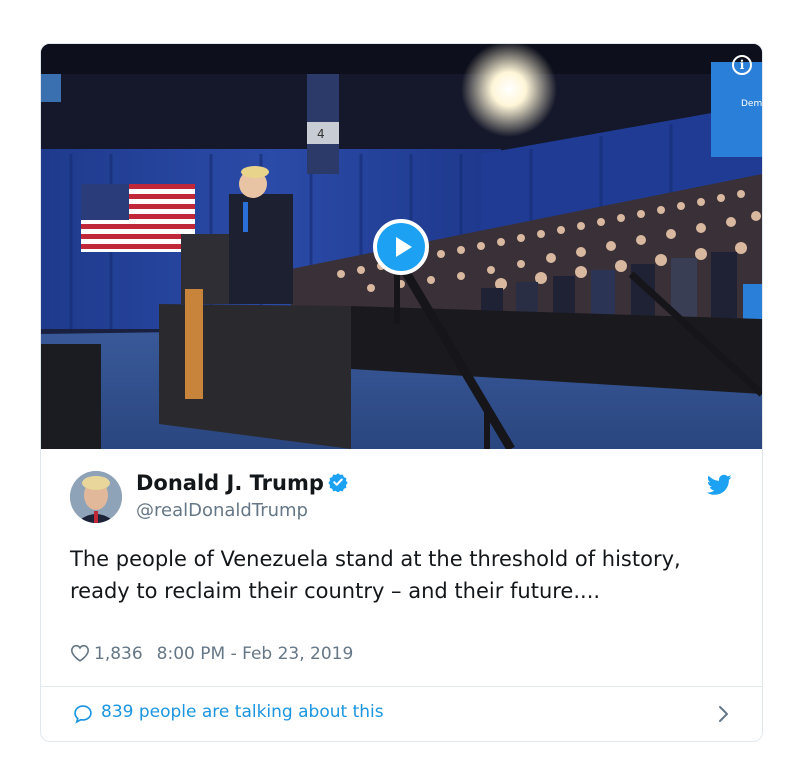 The height and width of the screenshot is (776, 799). I want to click on play-button, so click(401, 247).